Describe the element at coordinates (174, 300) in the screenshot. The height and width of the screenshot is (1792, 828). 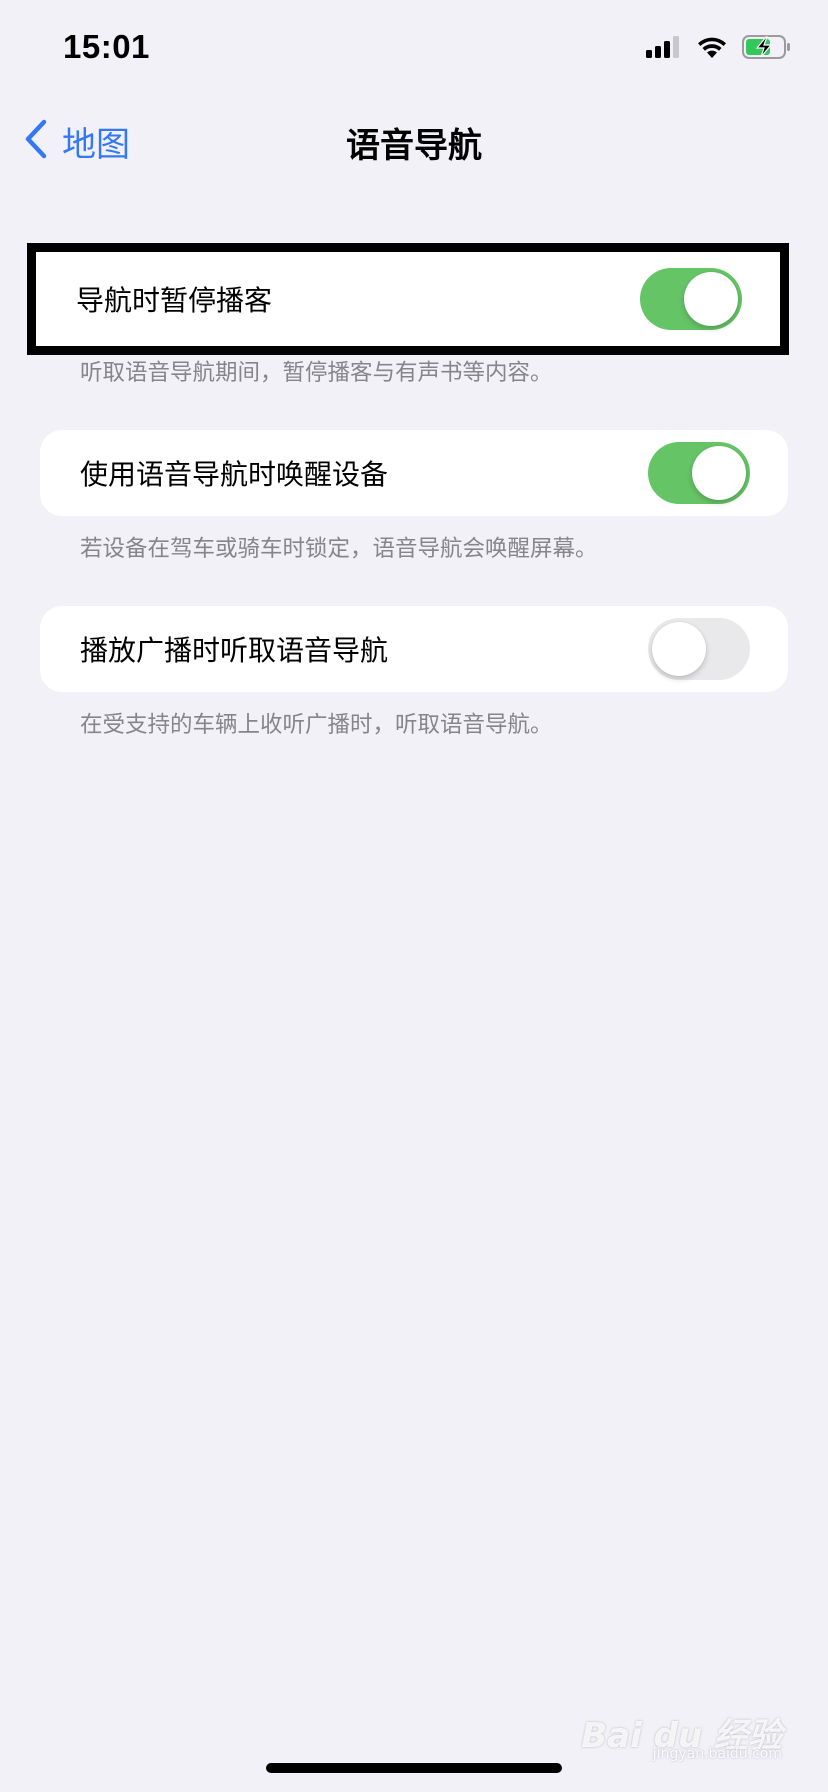
I see `setting-label: 导航时暂停播客` at that location.